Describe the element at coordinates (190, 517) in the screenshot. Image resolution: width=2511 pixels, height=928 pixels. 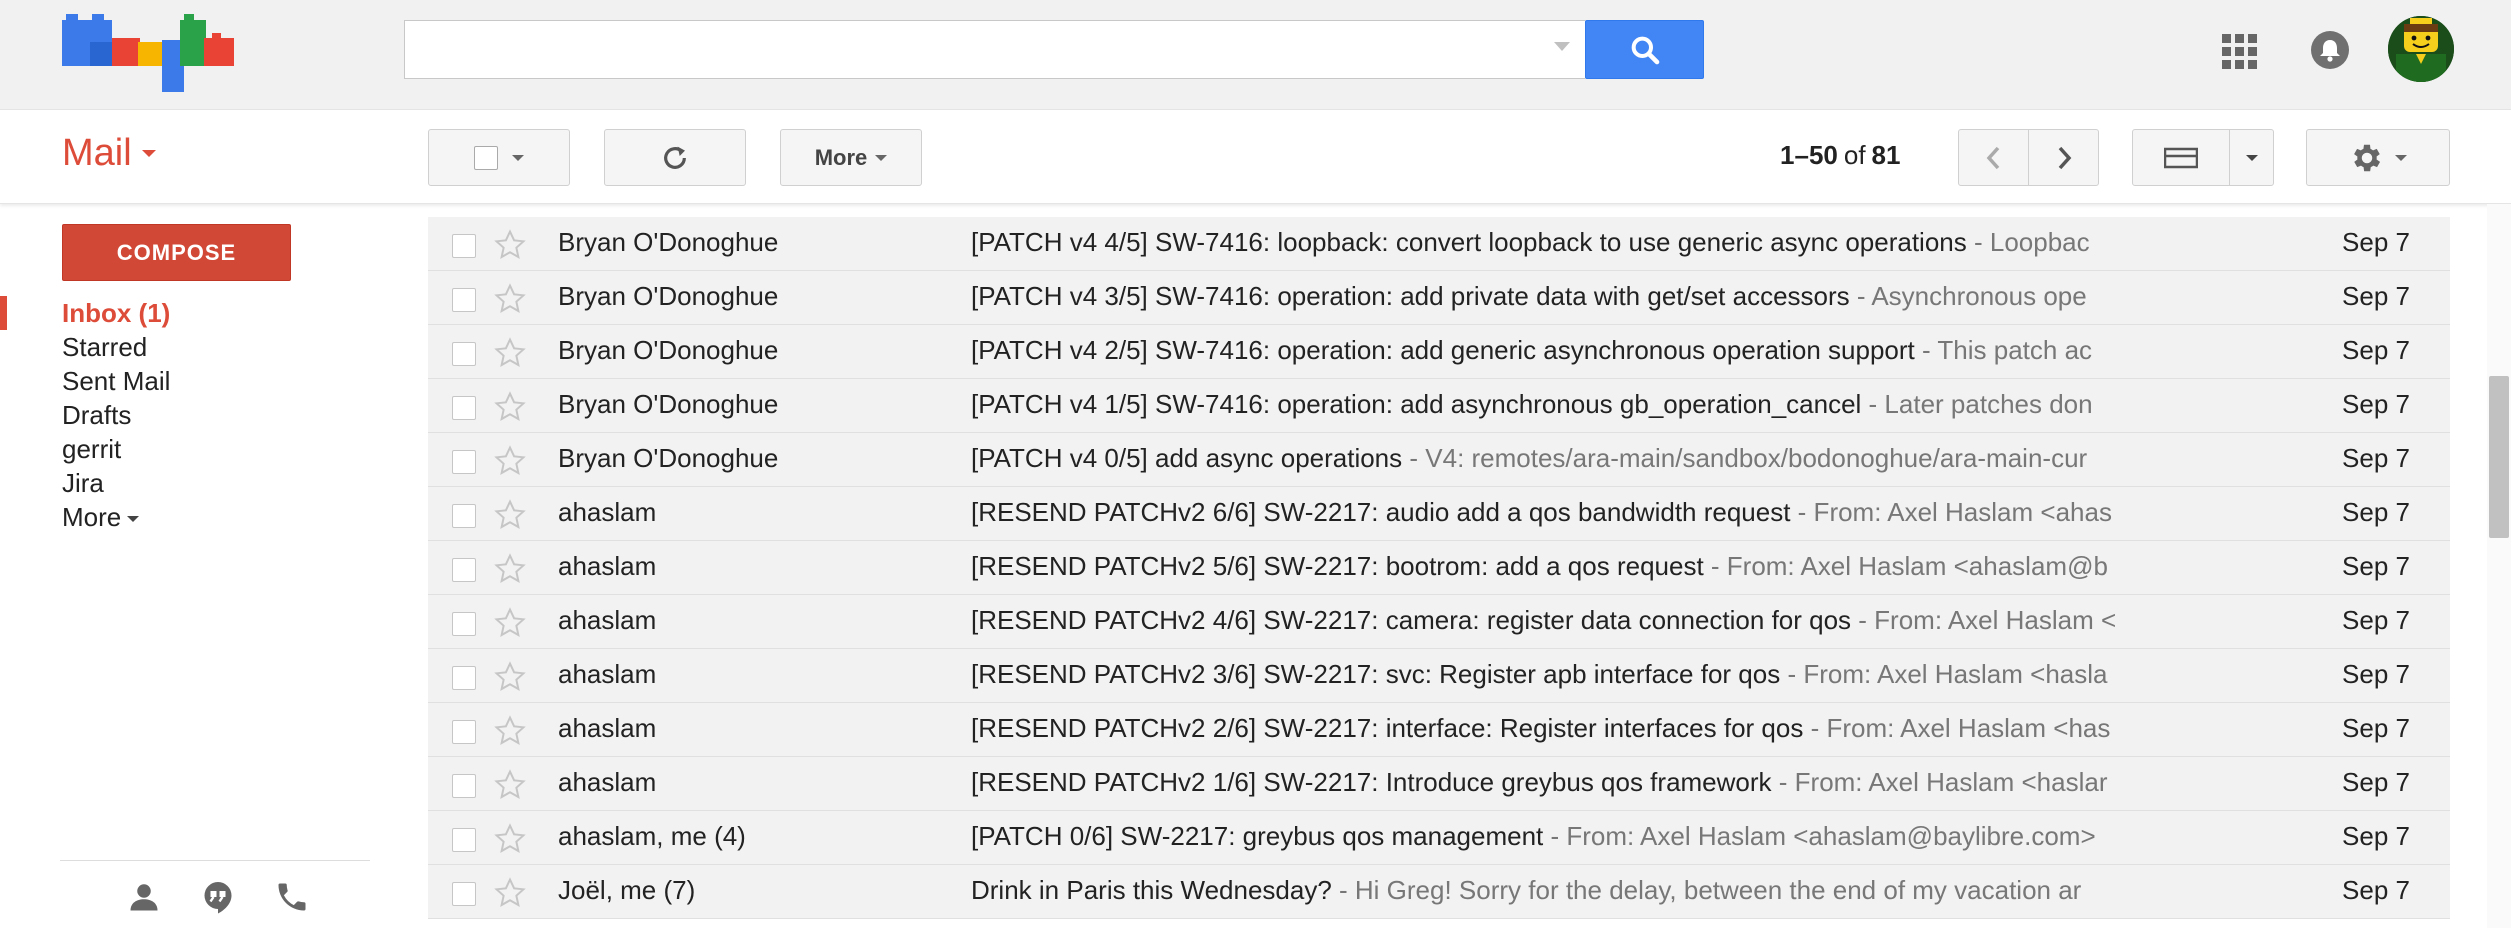
I see `sidebar-item-more: More` at that location.